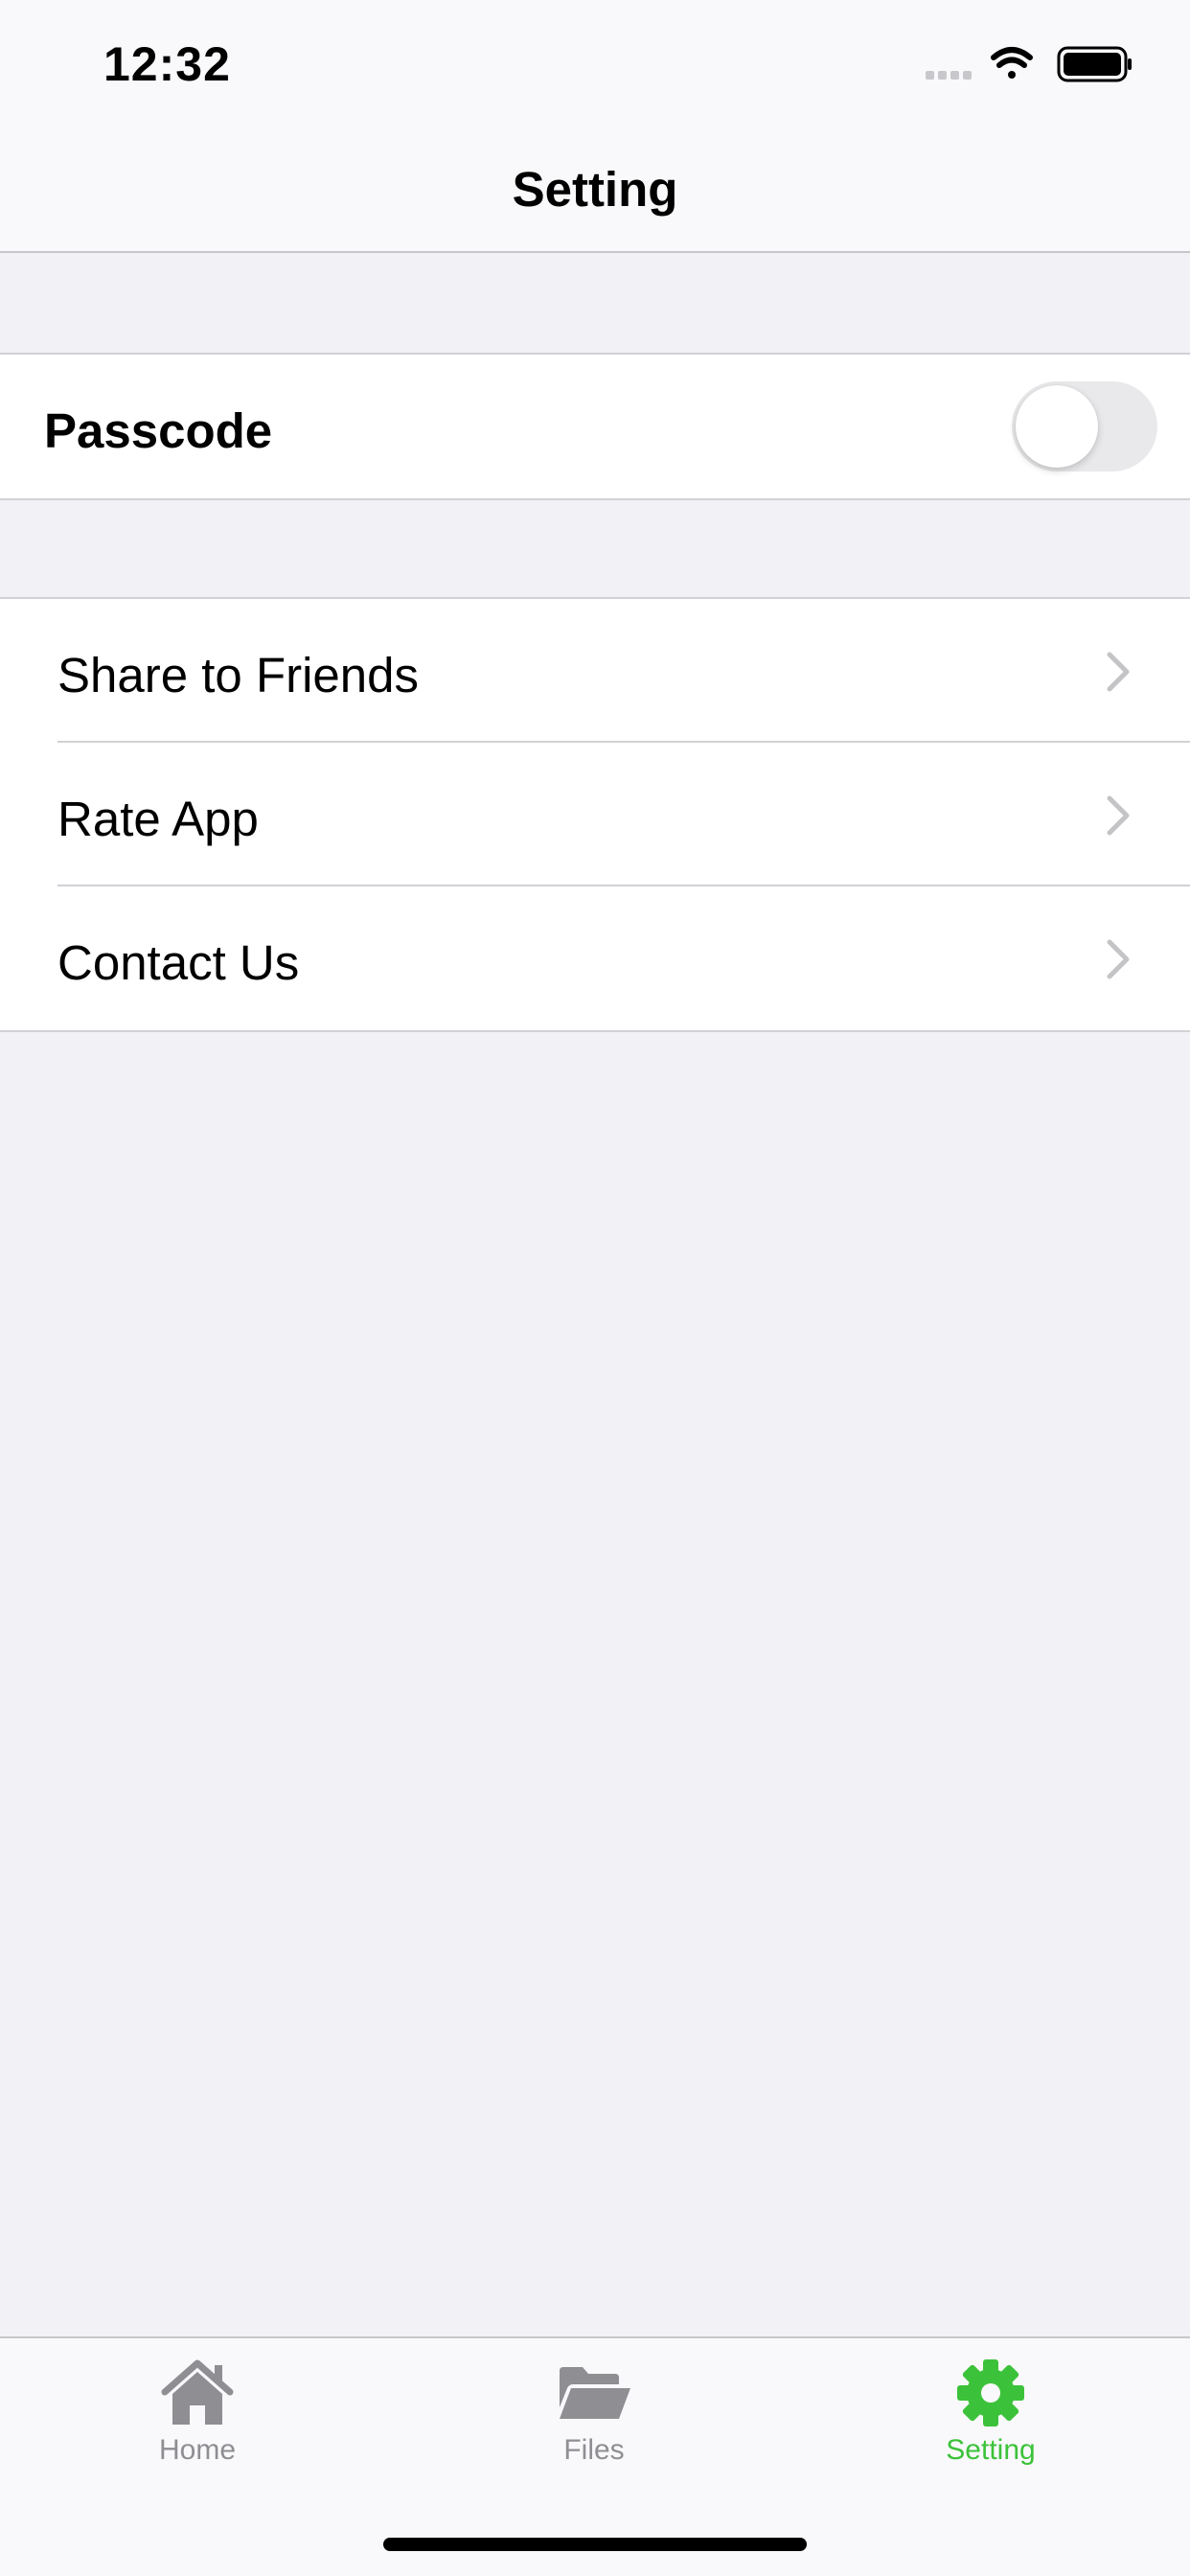 The width and height of the screenshot is (1190, 2576). What do you see at coordinates (158, 819) in the screenshot?
I see `menu-item-label: Rate App` at bounding box center [158, 819].